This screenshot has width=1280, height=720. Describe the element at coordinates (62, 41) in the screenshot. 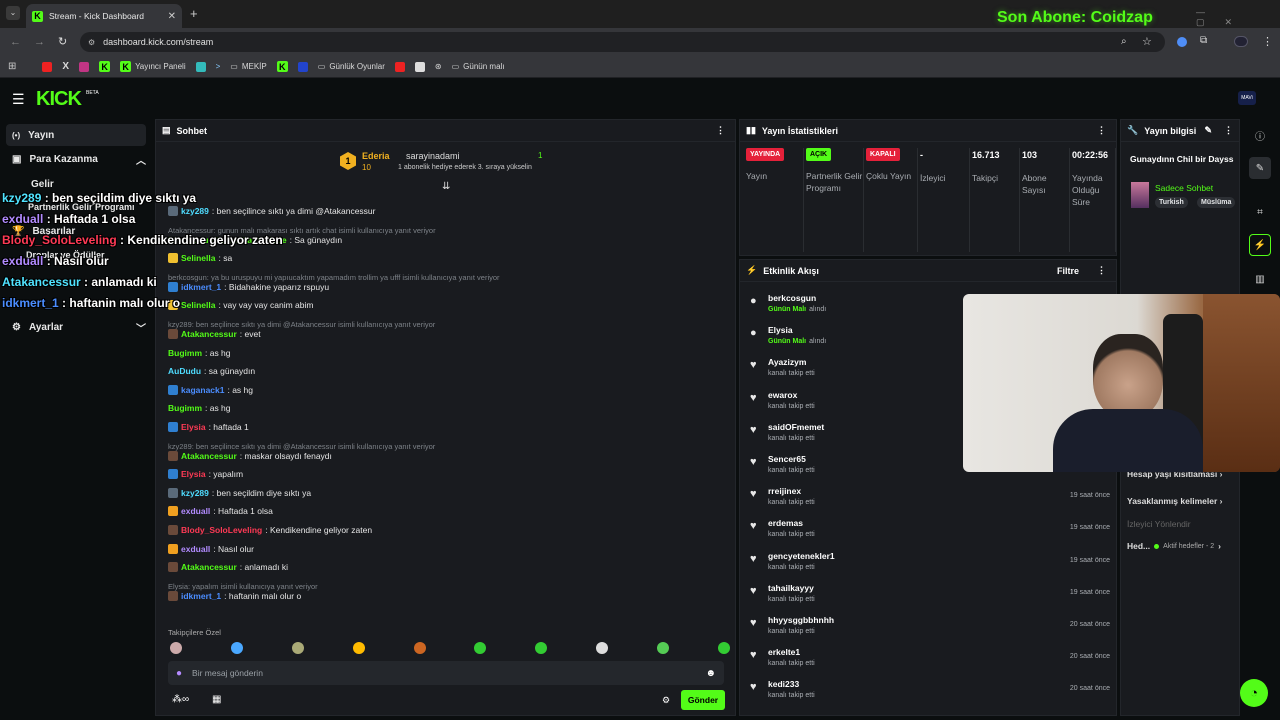

I see `reload-icon: ↻` at that location.